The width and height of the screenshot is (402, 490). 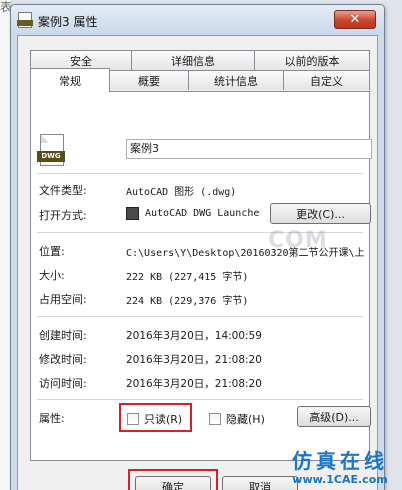 I want to click on tab-summary: 概要, so click(x=149, y=80).